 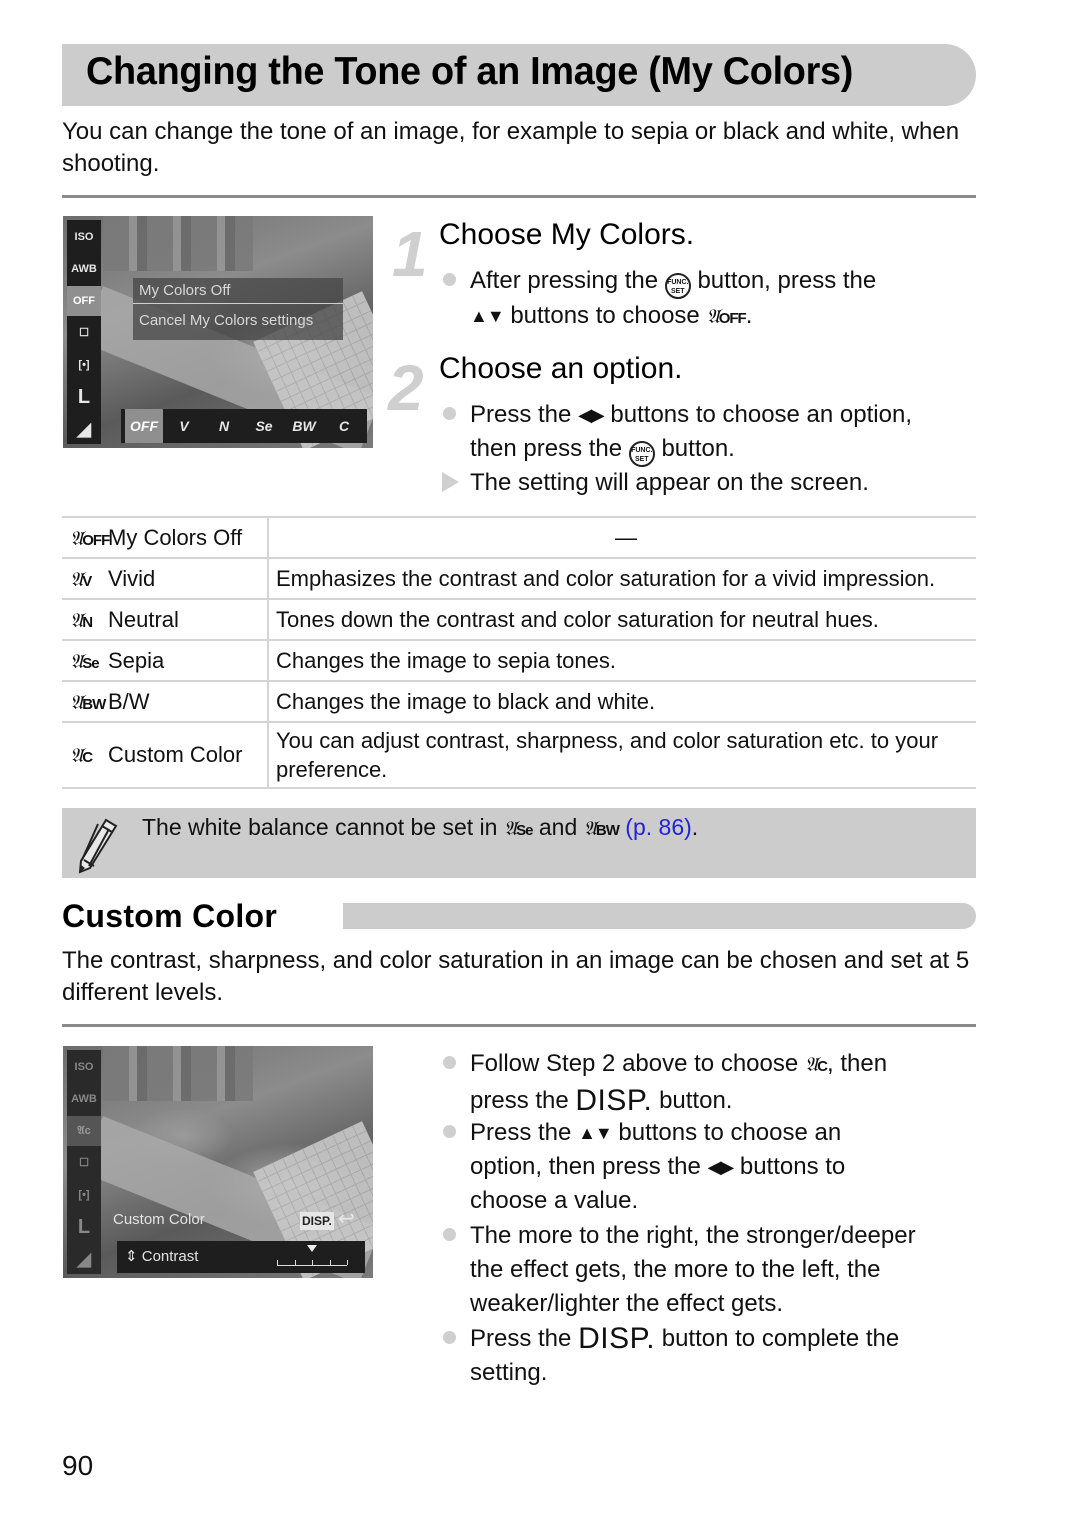 I want to click on option-name: Neutral, so click(x=143, y=619).